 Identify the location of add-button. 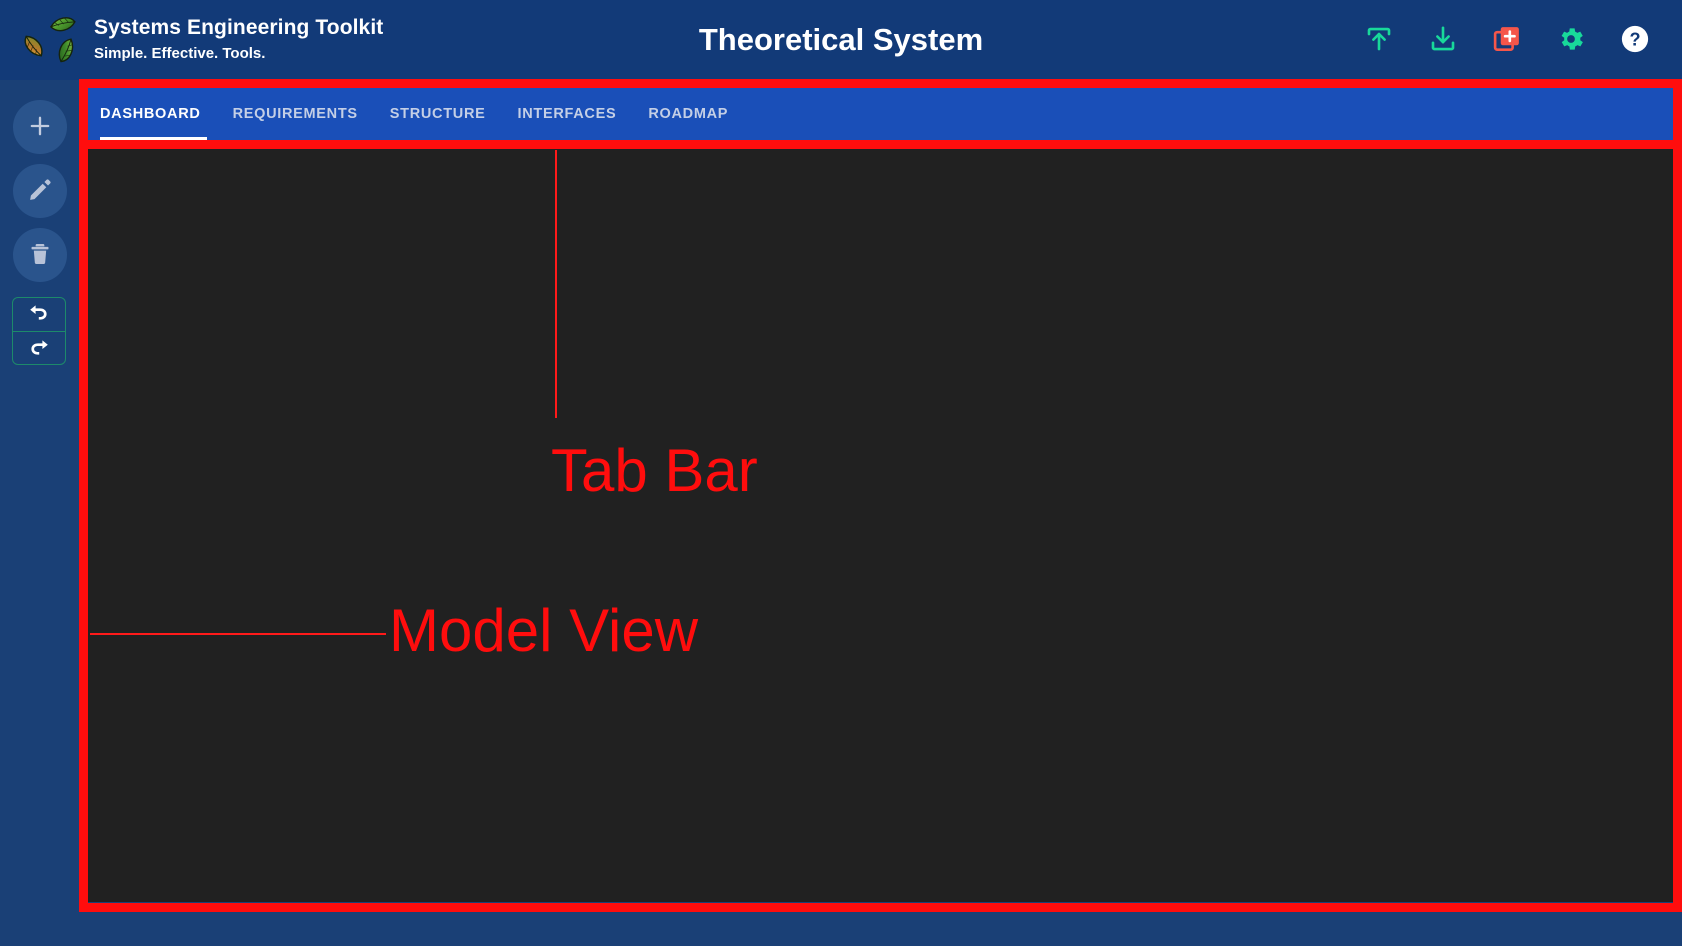
(40, 127).